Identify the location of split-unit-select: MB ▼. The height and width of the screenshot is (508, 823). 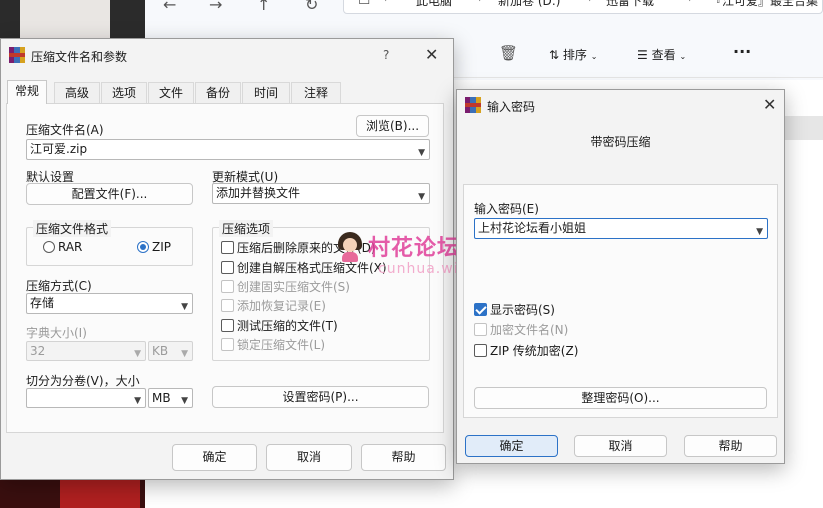
(170, 398).